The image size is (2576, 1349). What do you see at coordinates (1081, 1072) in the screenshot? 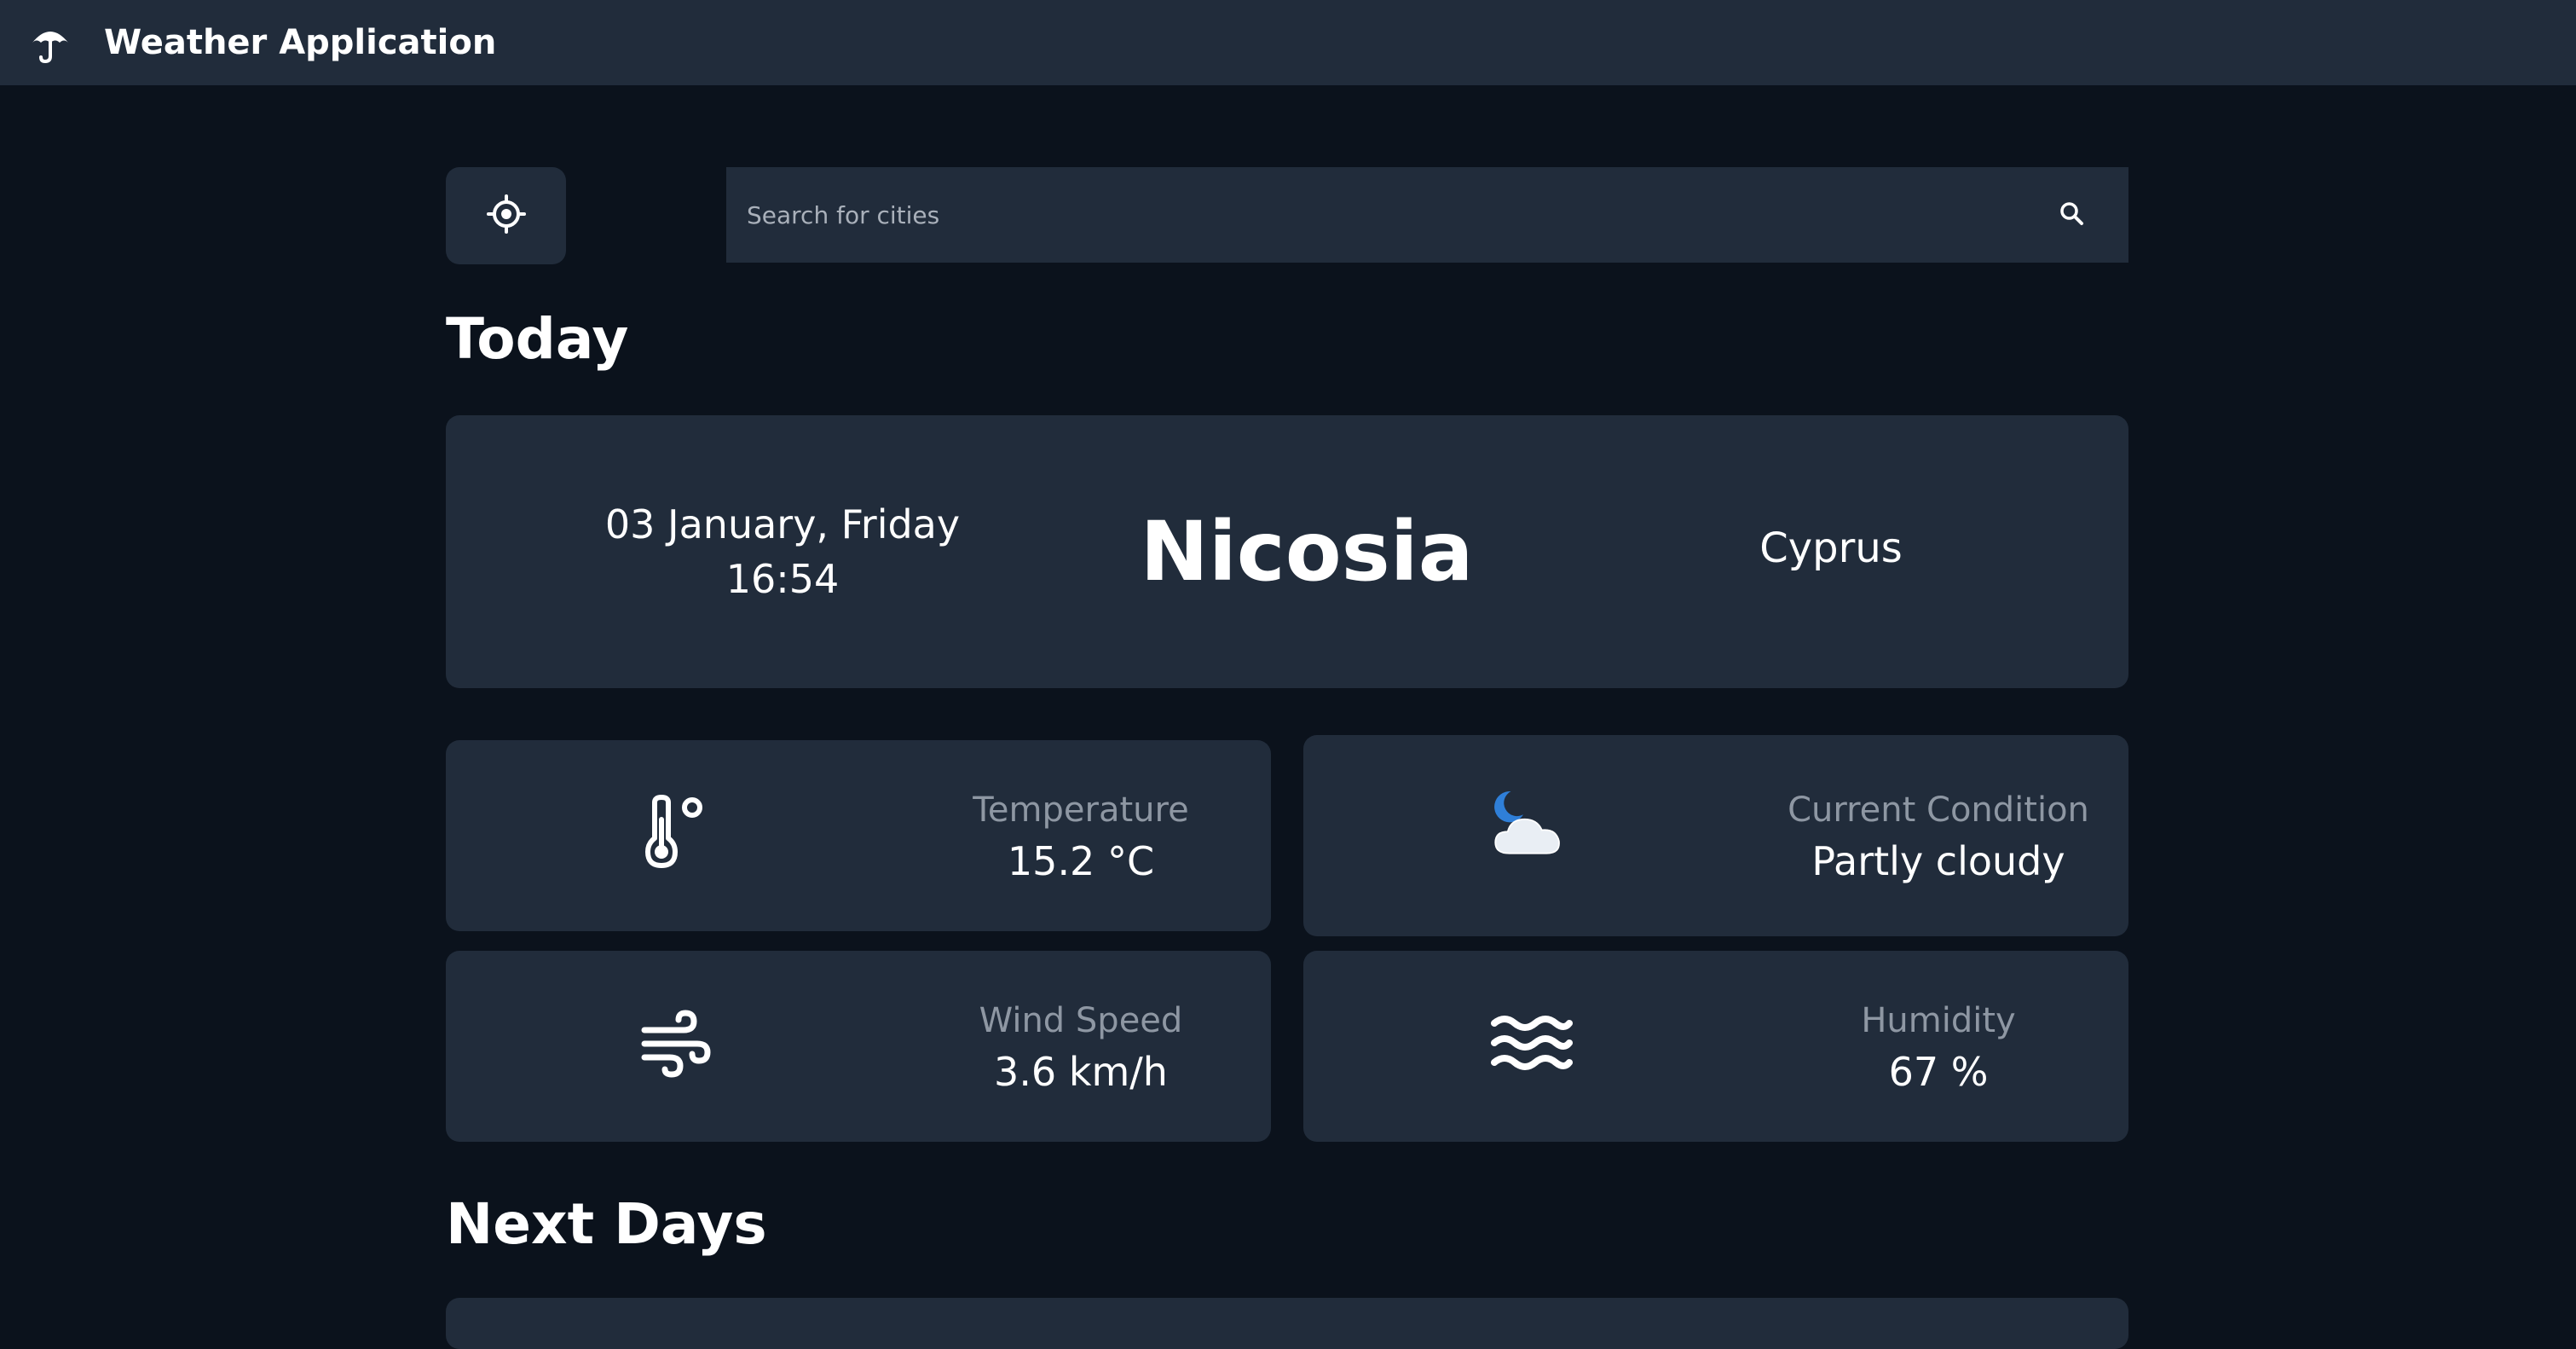
I see `wind-speed-value: 3.6 km/h` at bounding box center [1081, 1072].